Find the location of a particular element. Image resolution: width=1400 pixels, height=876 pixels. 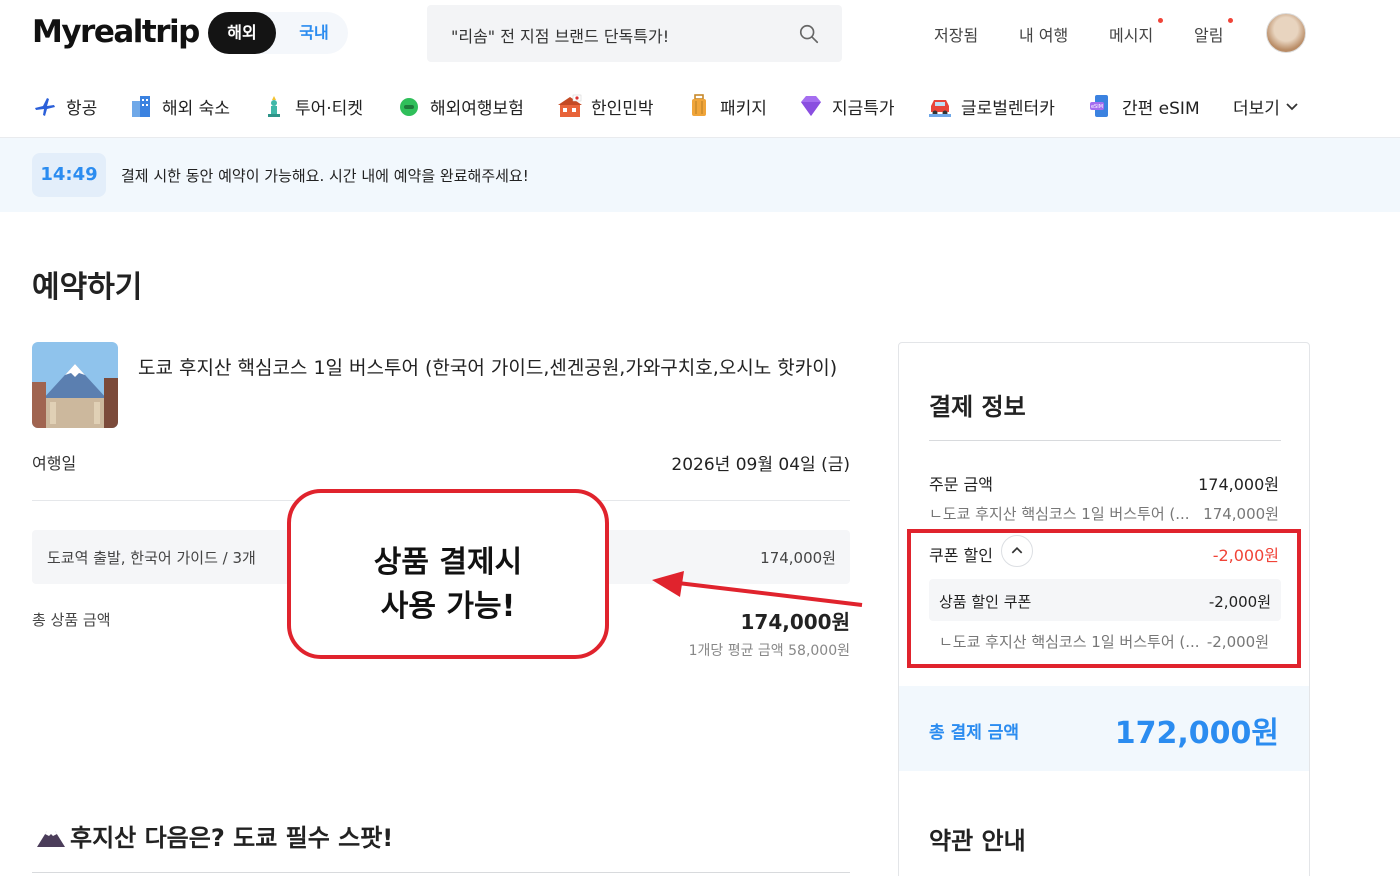

korean-house-icon is located at coordinates (570, 105).